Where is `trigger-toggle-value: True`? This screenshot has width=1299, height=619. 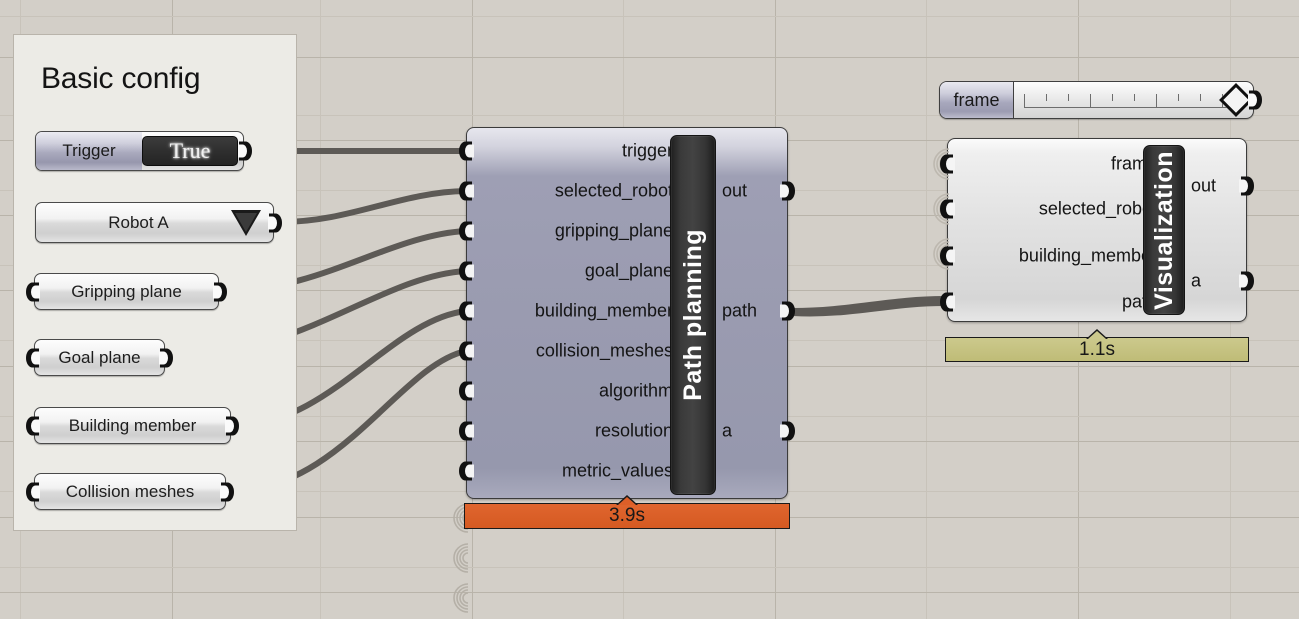 trigger-toggle-value: True is located at coordinates (190, 151).